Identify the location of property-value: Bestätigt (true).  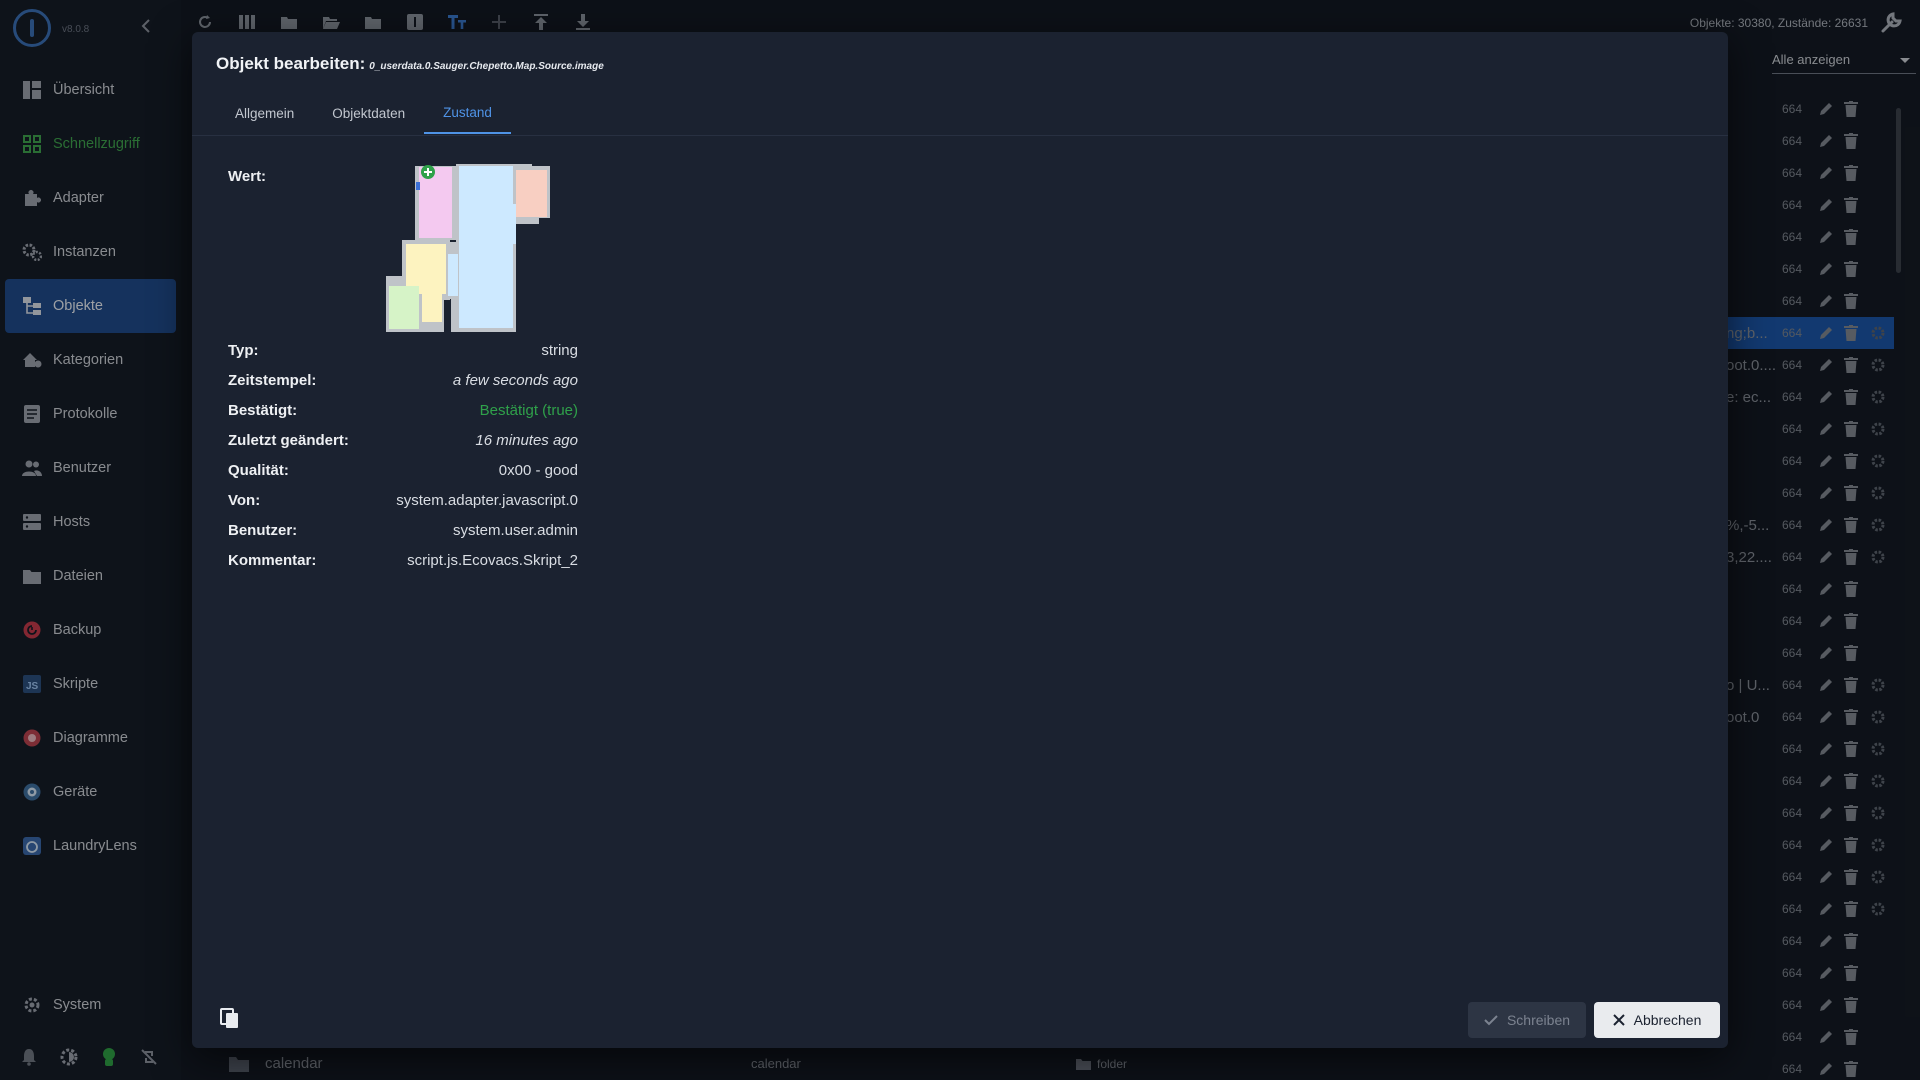
(528, 410).